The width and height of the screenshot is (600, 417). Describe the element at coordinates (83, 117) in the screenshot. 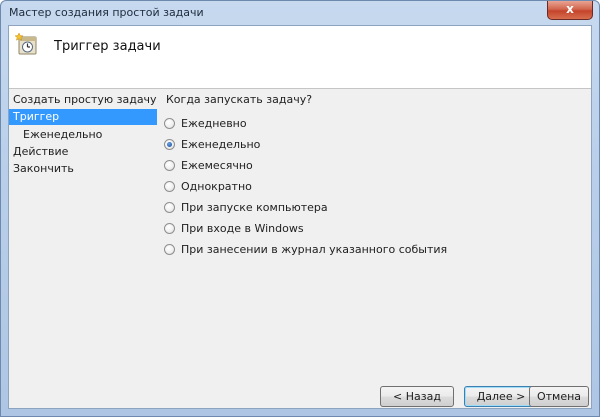

I see `nav-item-trigger: Триггер` at that location.